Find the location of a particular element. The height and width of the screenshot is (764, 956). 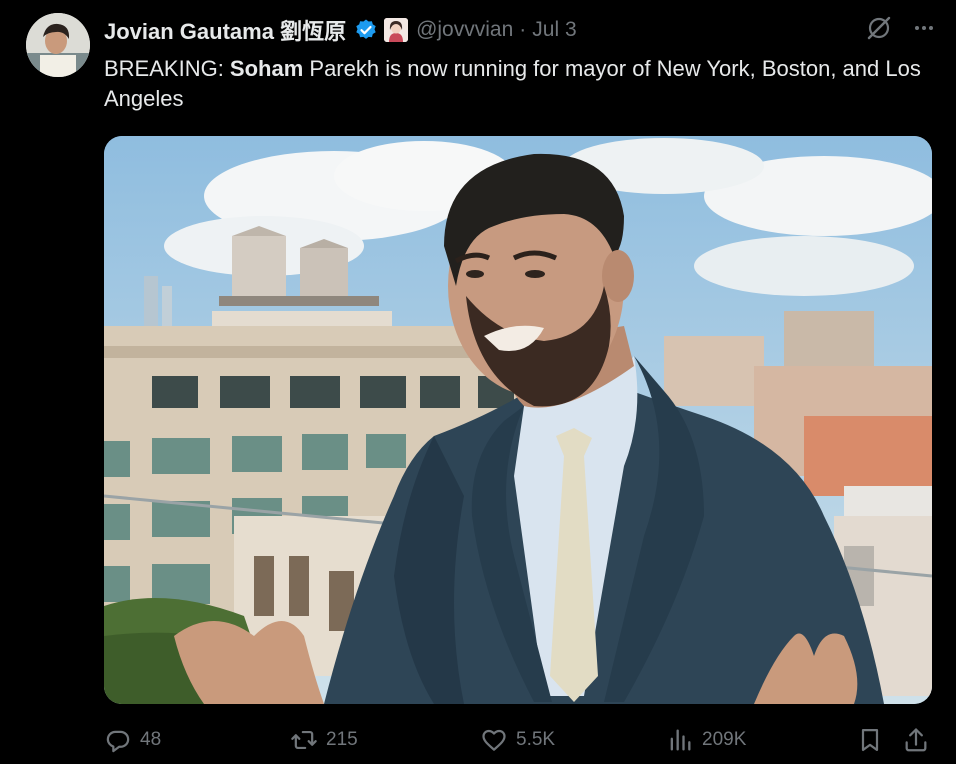

avatar-image is located at coordinates (58, 45).